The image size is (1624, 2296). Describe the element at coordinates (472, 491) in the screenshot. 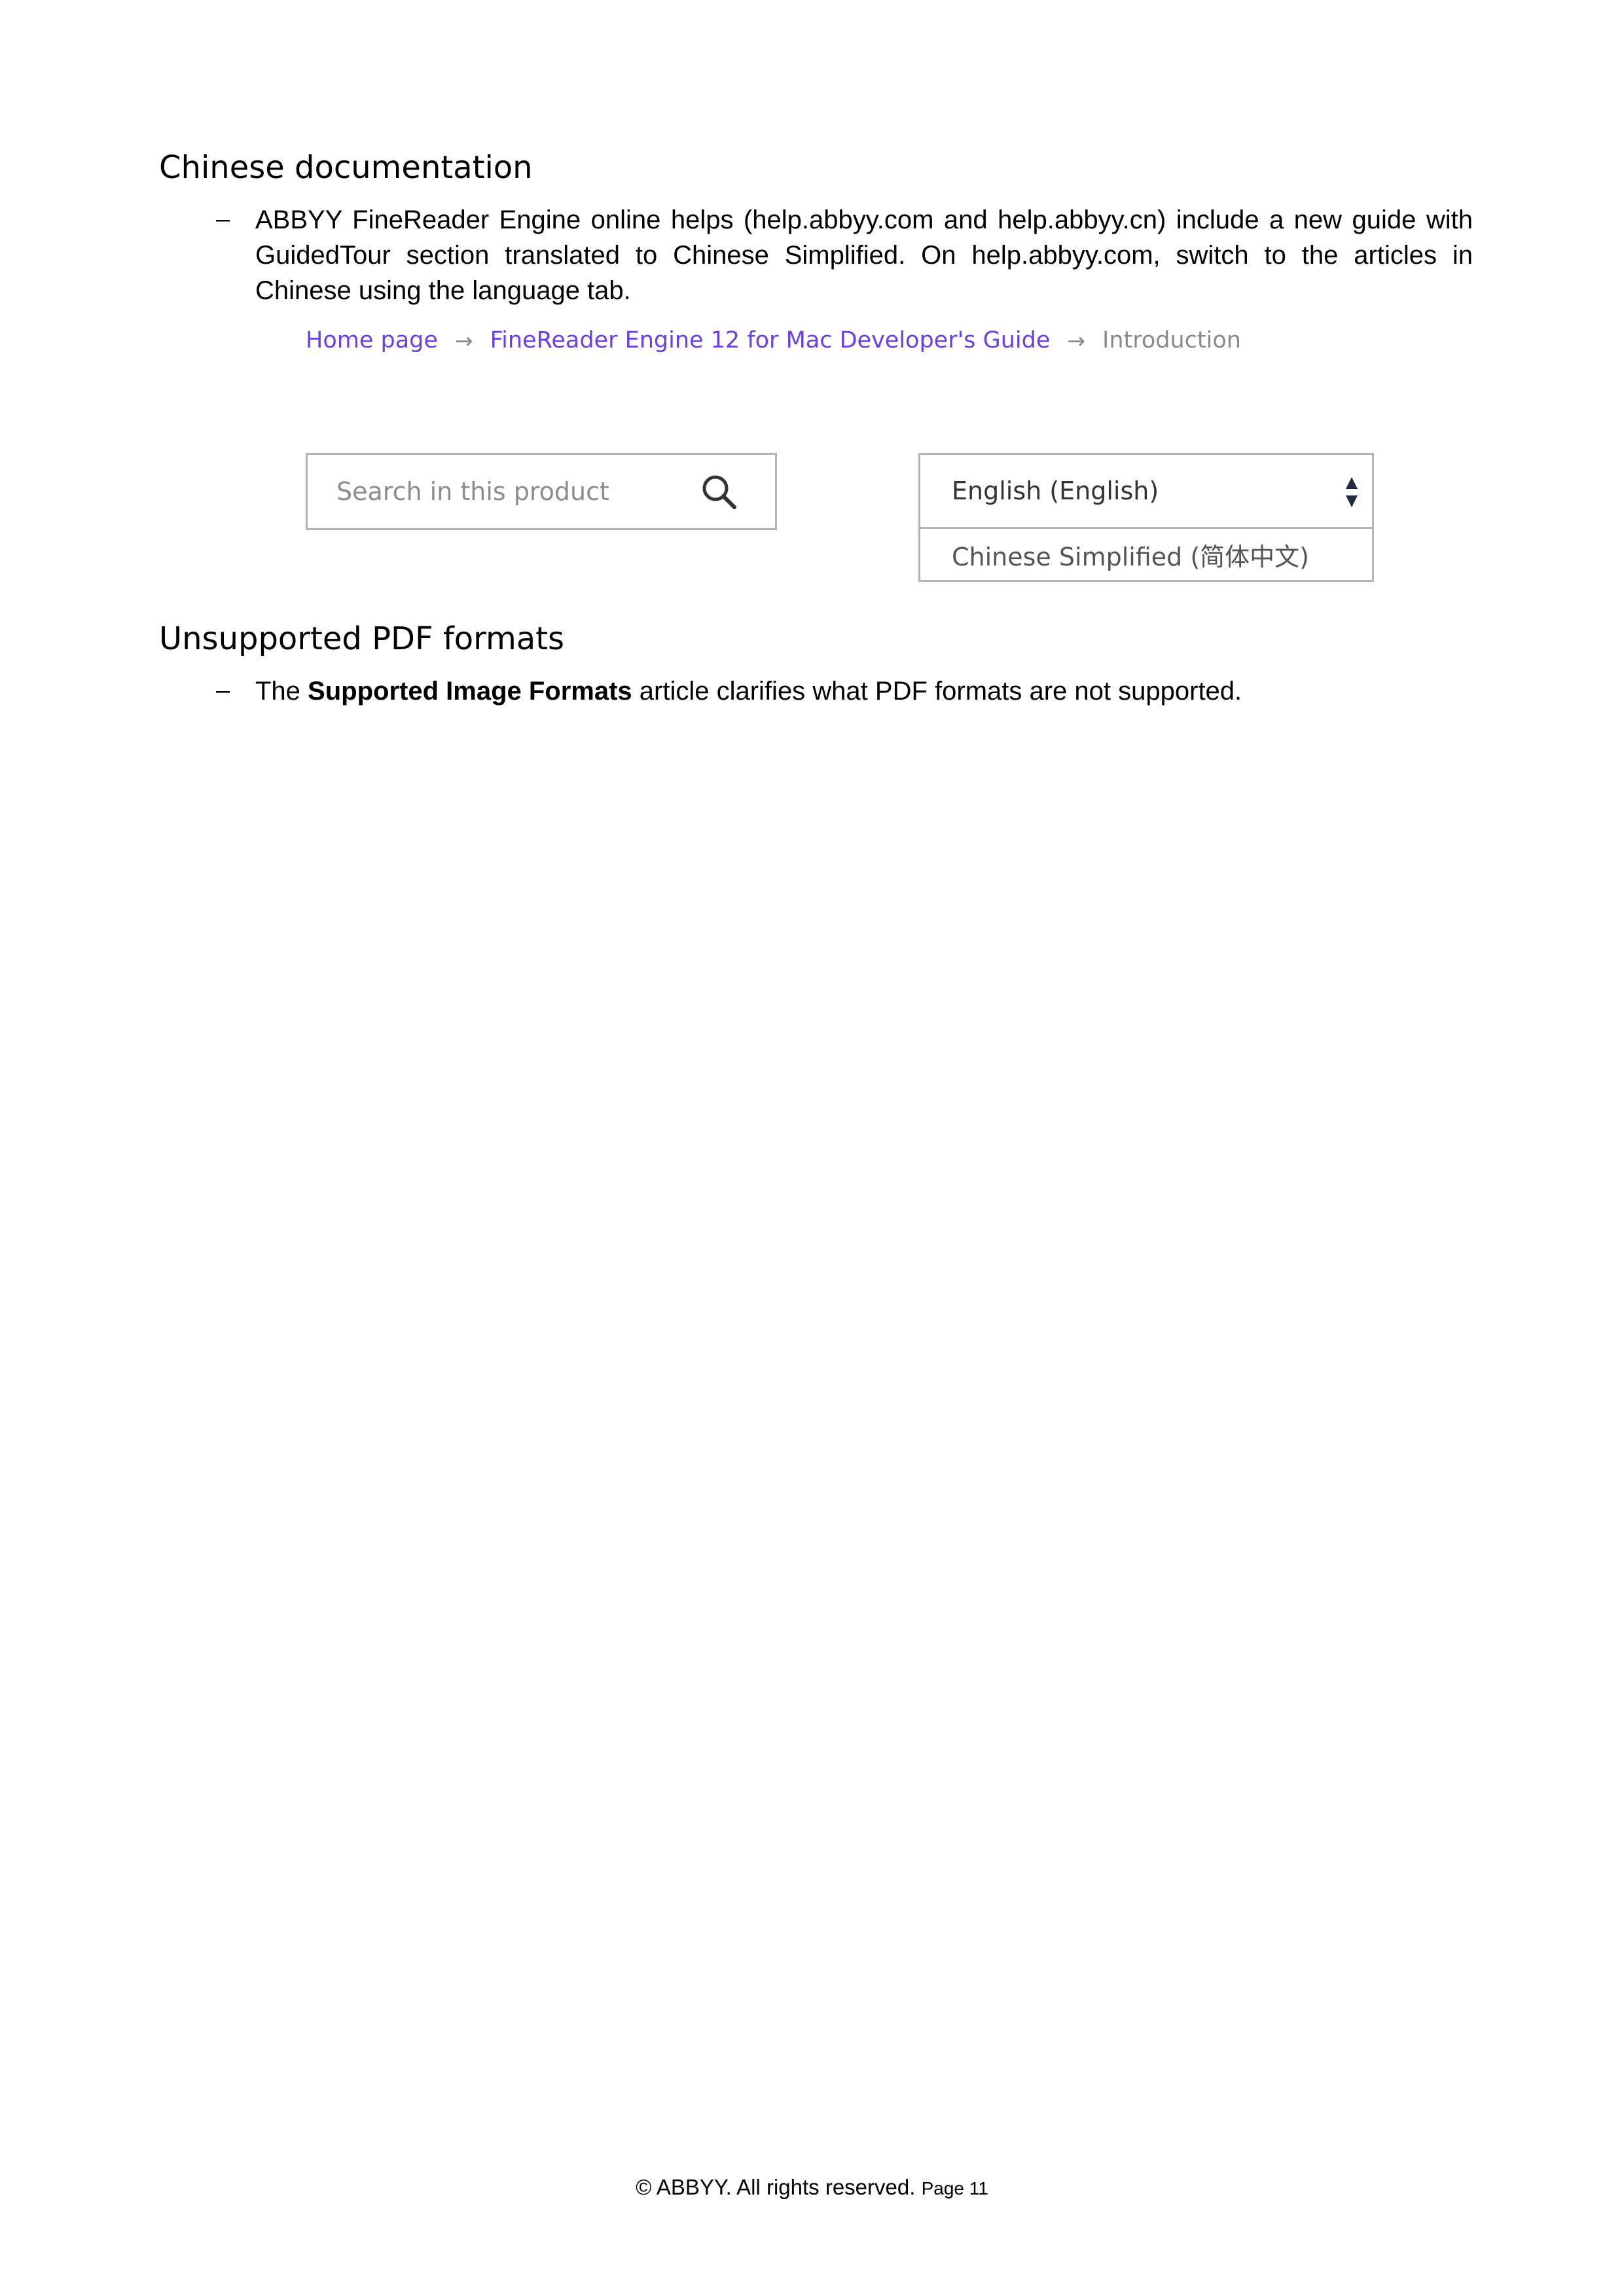

I see `search-placeholder: Search in this product` at that location.